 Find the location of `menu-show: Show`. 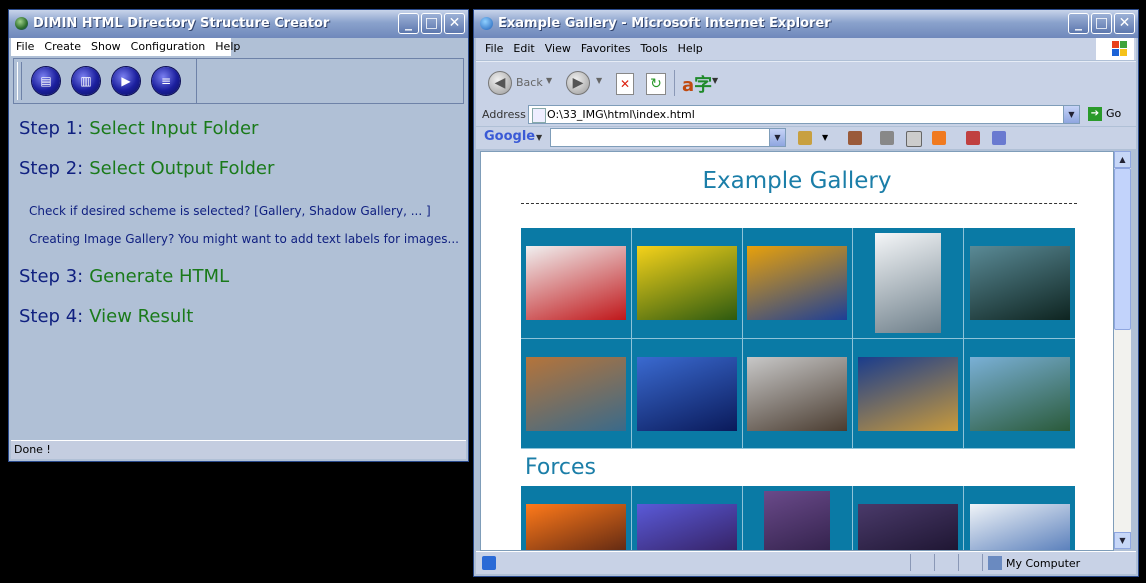

menu-show: Show is located at coordinates (106, 47).